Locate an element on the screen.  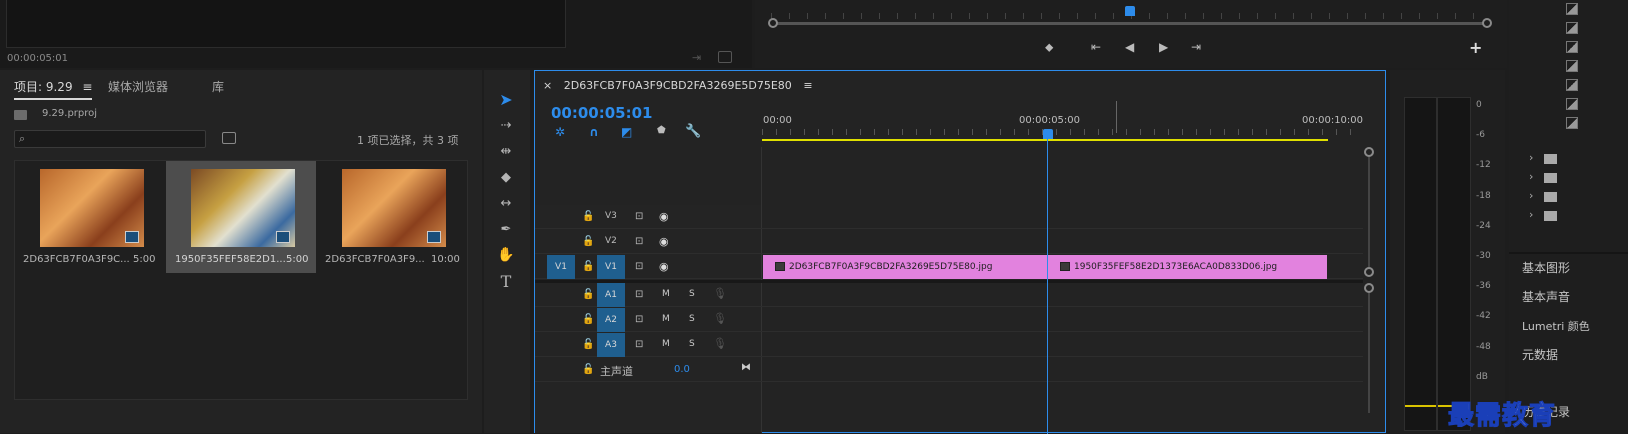
tab-media-browser: 媒体浏览器 is located at coordinates (138, 86).